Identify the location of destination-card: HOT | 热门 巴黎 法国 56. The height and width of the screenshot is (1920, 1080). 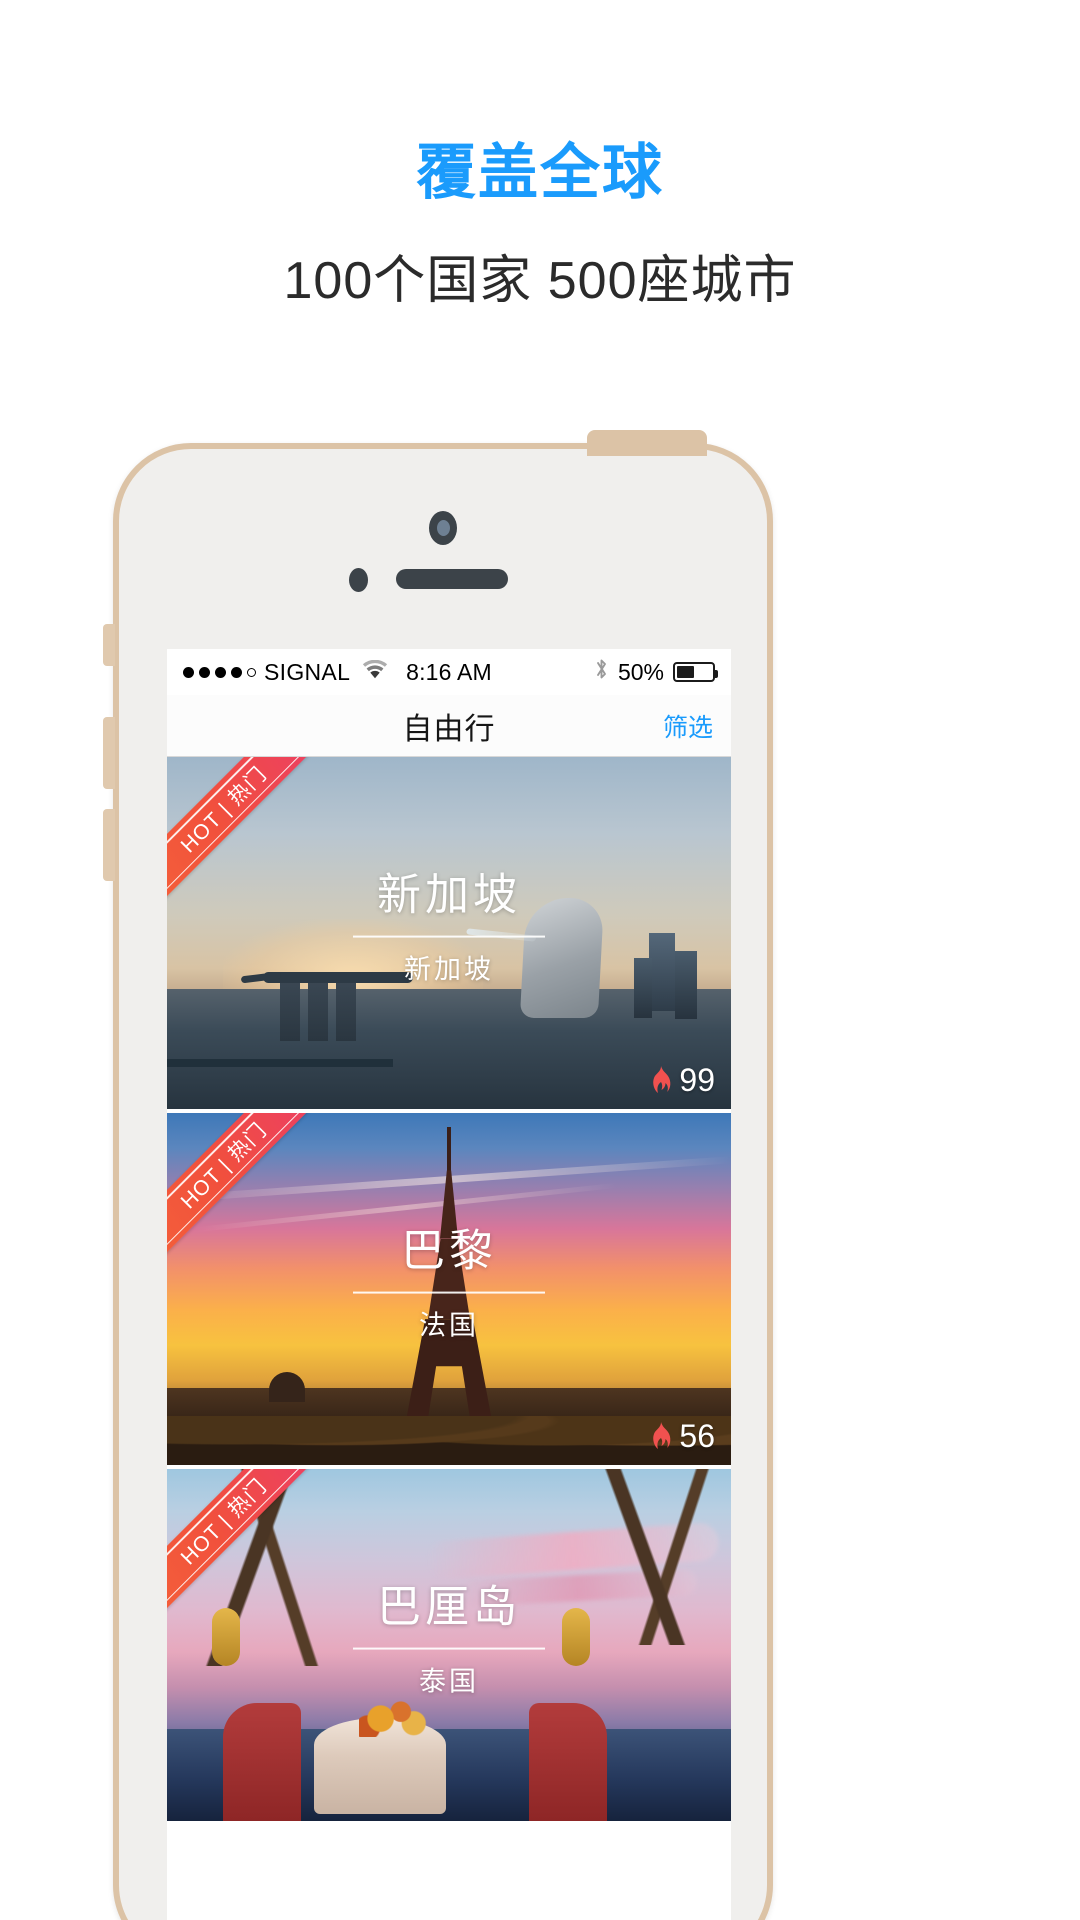
(449, 1289).